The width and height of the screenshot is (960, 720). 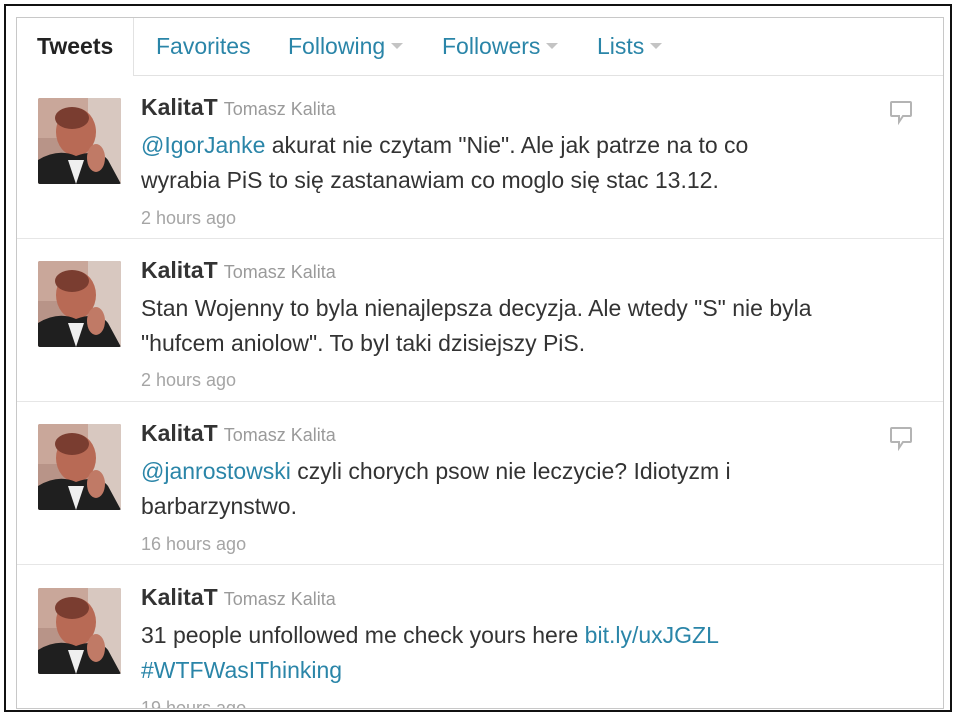 I want to click on tab-tweets: Tweets, so click(x=75, y=47).